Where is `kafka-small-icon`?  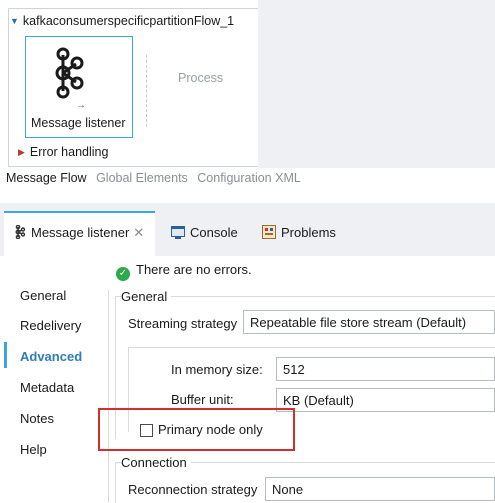
kafka-small-icon is located at coordinates (20, 233).